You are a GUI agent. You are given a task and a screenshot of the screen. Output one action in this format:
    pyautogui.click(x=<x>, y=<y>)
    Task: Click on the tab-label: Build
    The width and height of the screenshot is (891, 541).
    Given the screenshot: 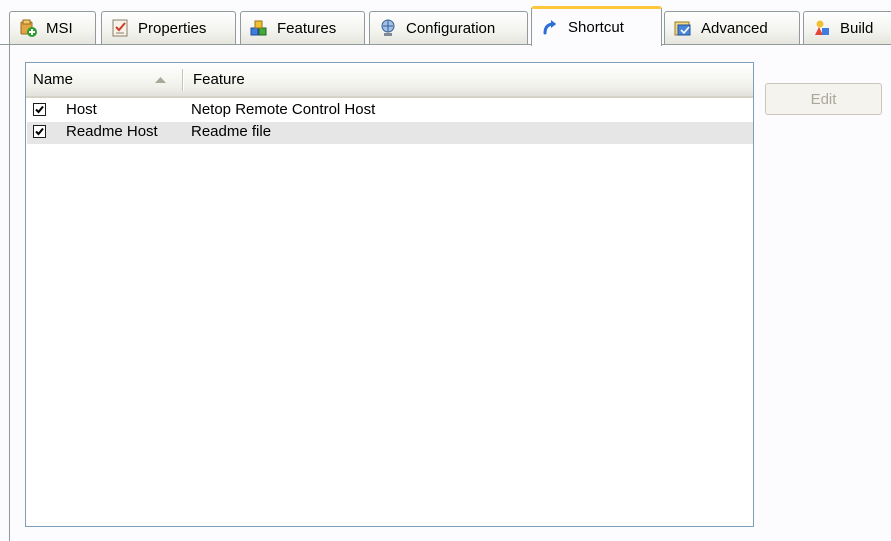 What is the action you would take?
    pyautogui.click(x=857, y=28)
    